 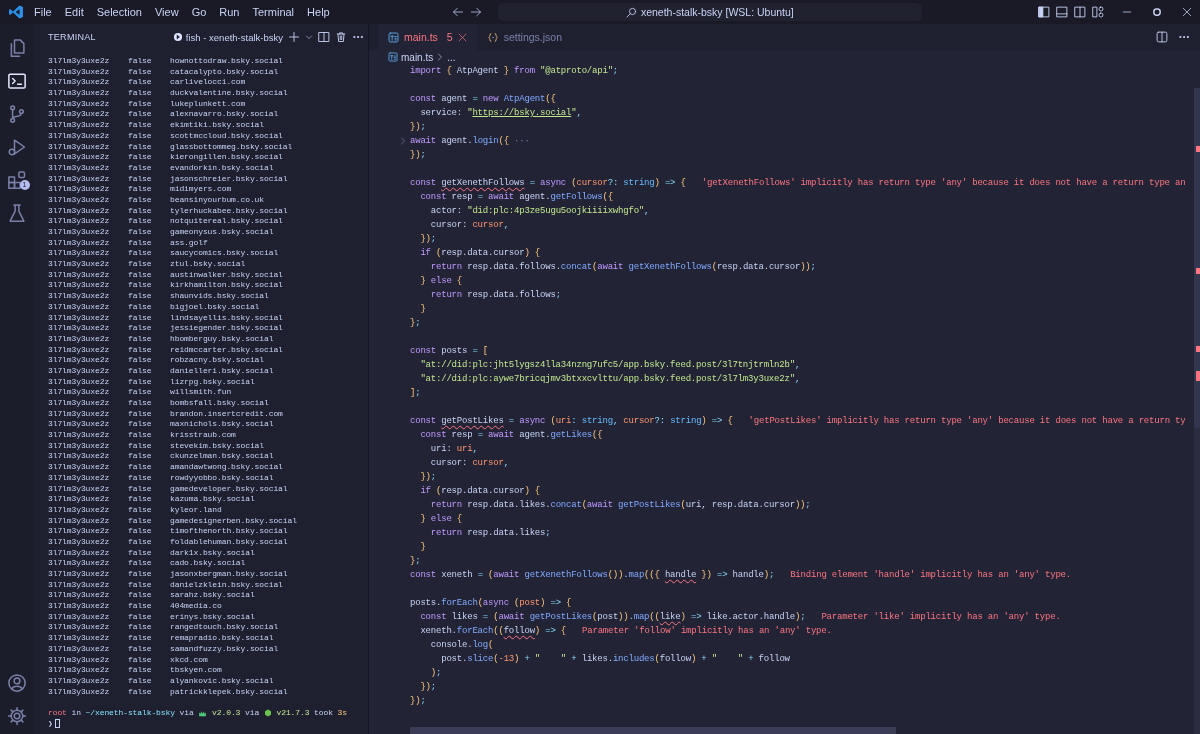 I want to click on handle-text: tylerhuckabee.bsky.social, so click(x=229, y=211).